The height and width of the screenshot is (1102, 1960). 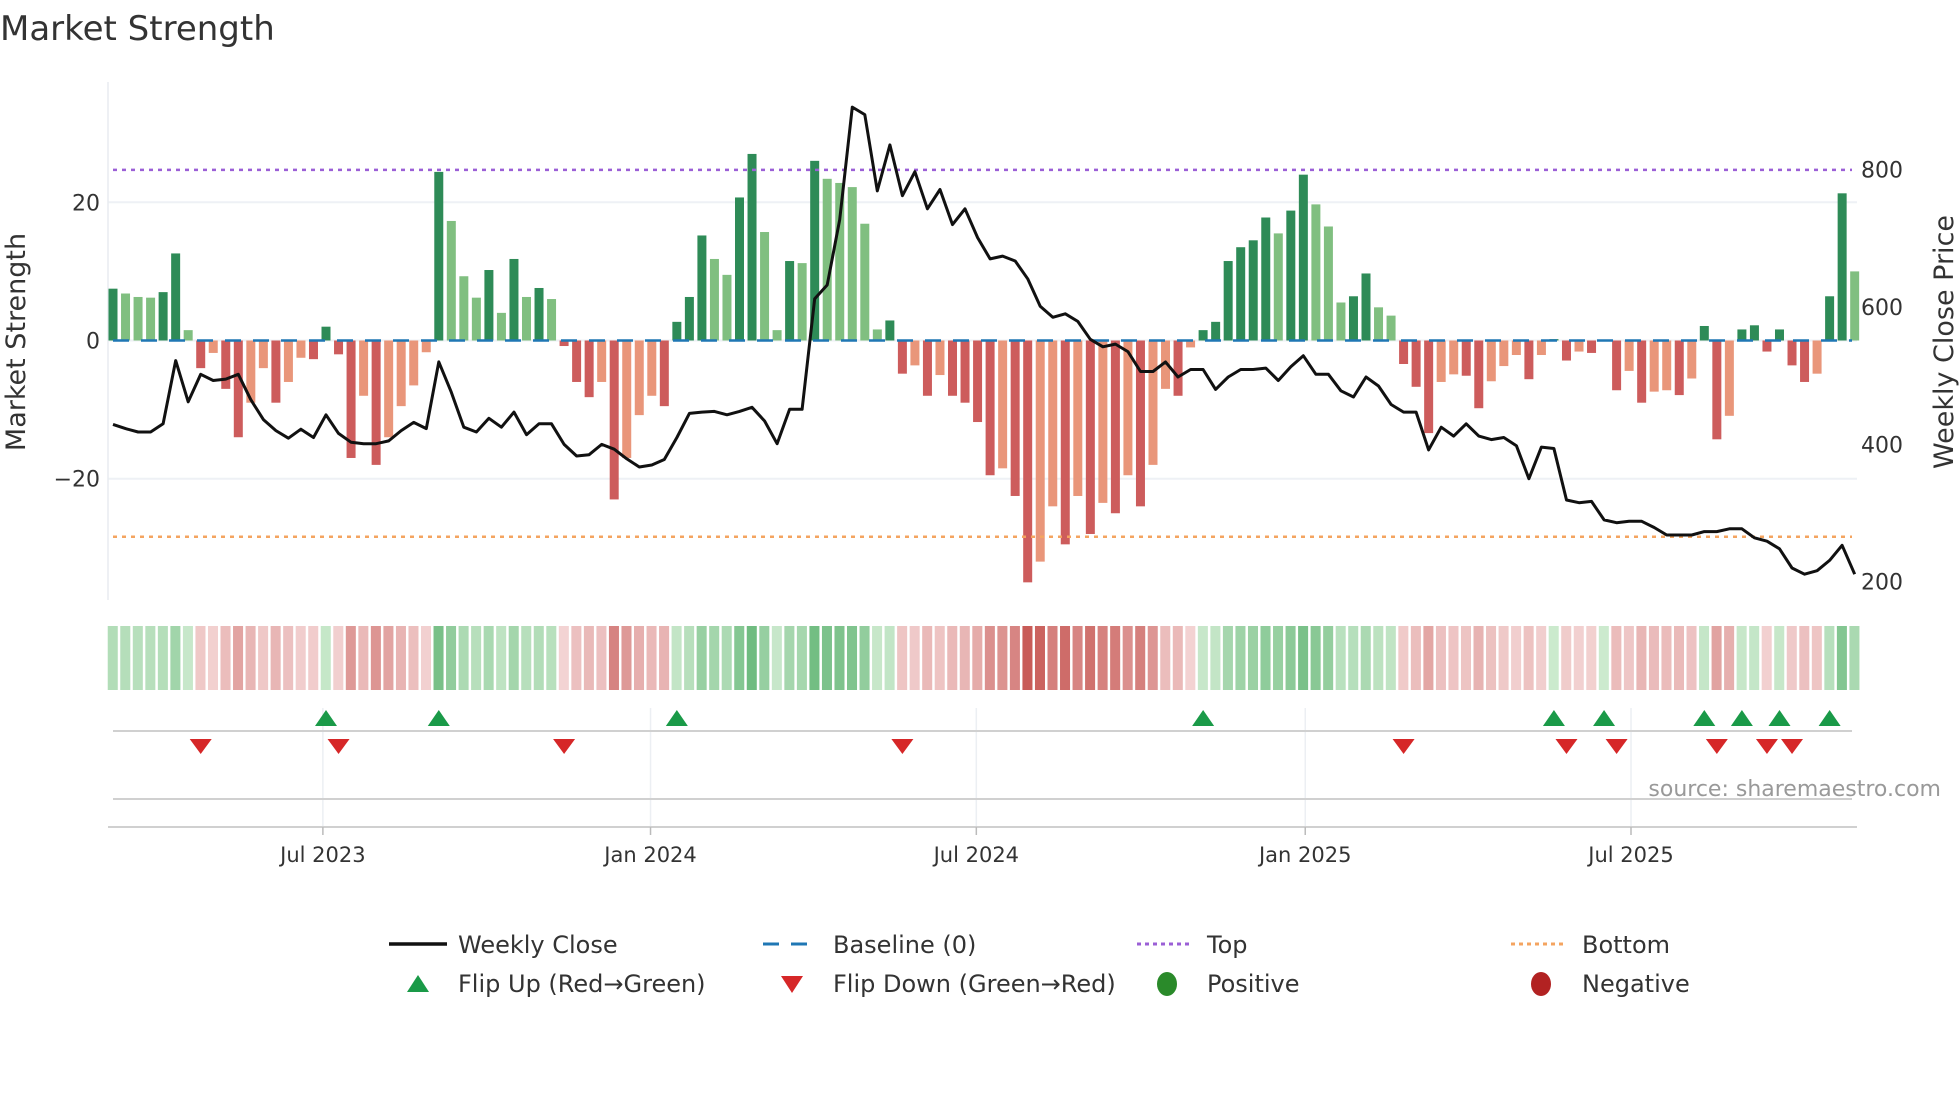 I want to click on x-tick-label: Jan 2024, so click(x=649, y=855).